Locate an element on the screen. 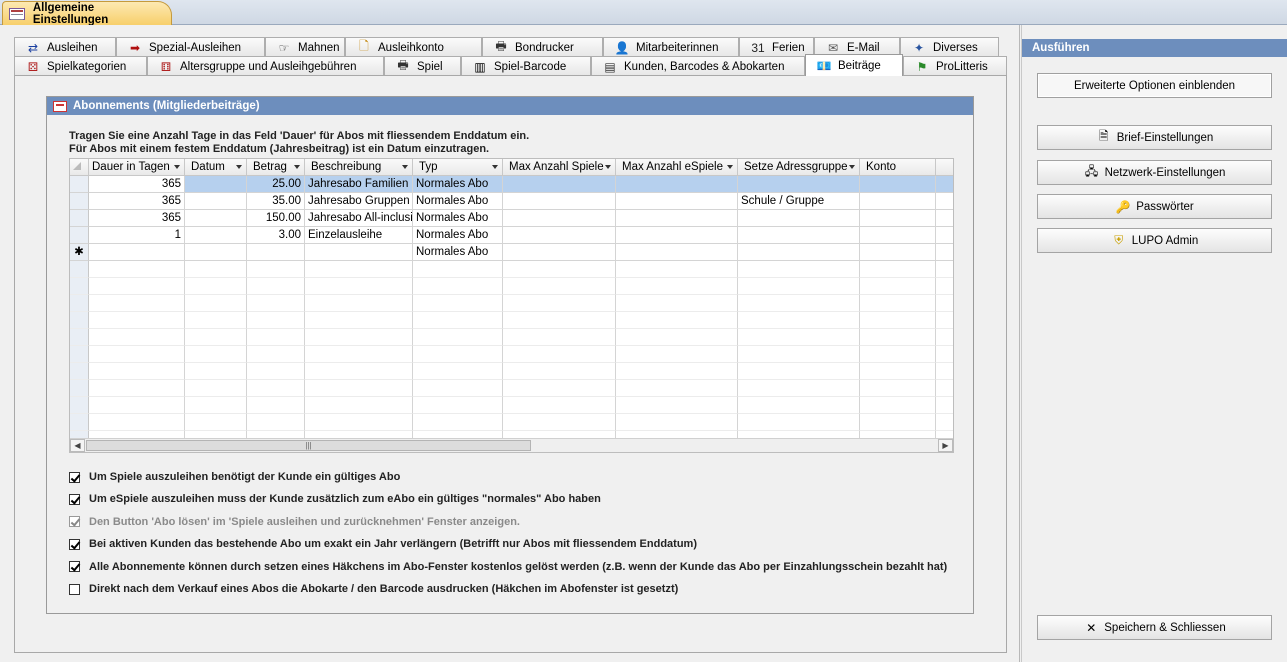 This screenshot has height=662, width=1287. column-header: Konto is located at coordinates (898, 167).